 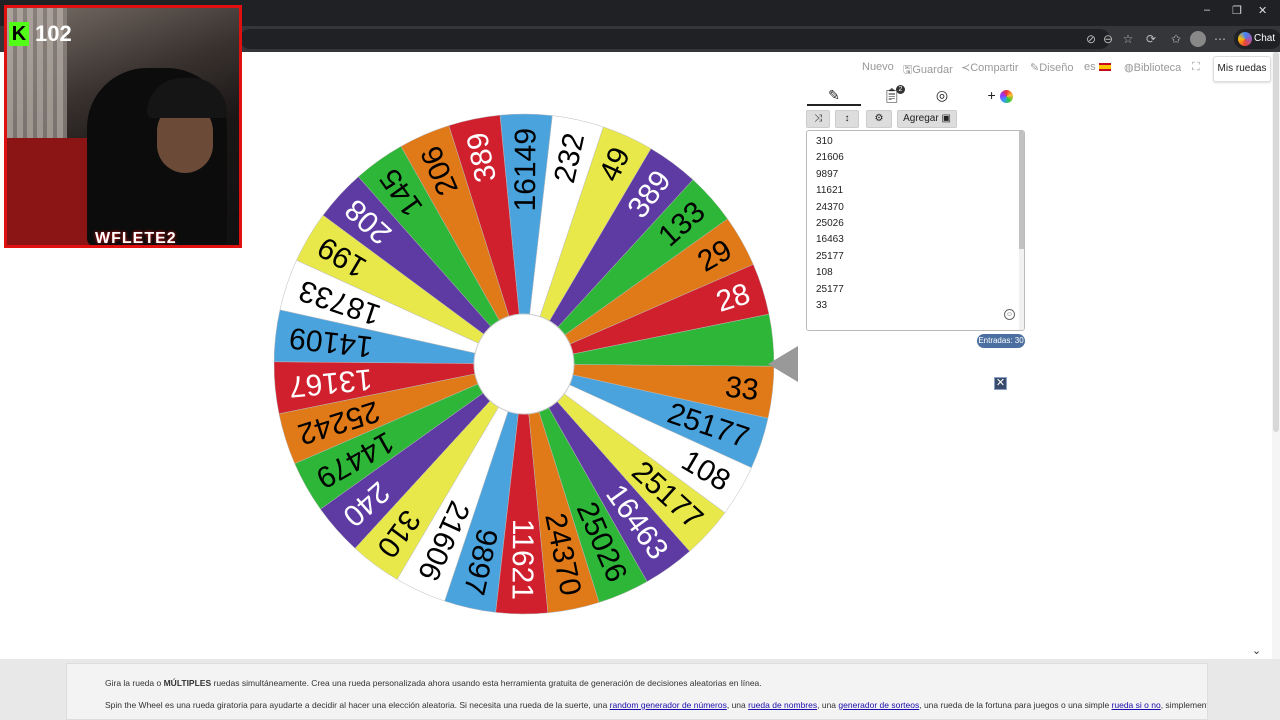 I want to click on webcam-overlay: K 102 WFLETE2, so click(x=123, y=126).